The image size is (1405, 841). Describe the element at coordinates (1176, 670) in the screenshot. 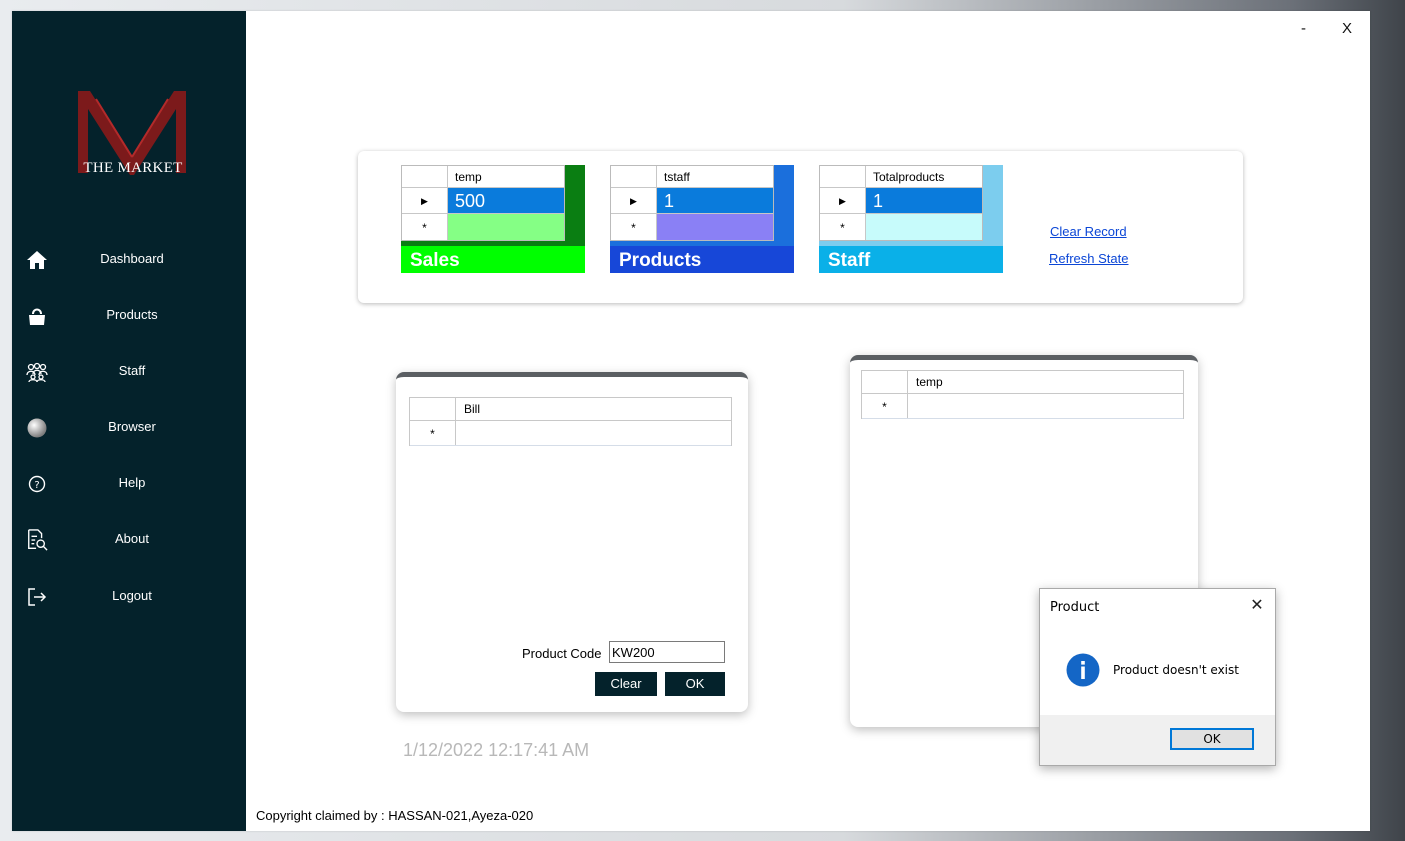

I see `dialog-message: Product doesn't exist` at that location.